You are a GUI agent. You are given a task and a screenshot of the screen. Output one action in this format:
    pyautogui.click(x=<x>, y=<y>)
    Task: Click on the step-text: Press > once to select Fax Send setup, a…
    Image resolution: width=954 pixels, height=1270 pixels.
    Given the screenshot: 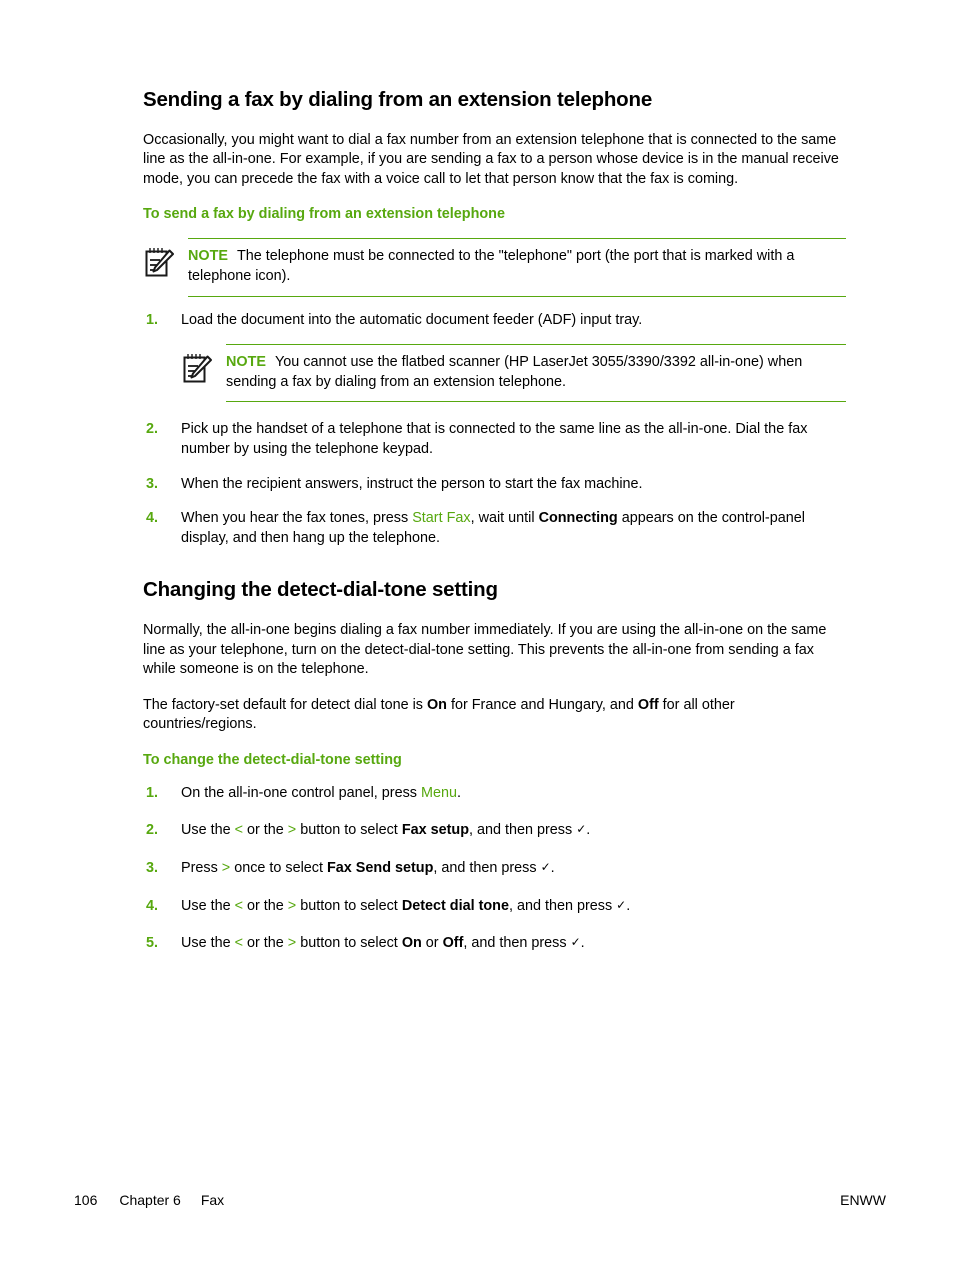 What is the action you would take?
    pyautogui.click(x=513, y=869)
    